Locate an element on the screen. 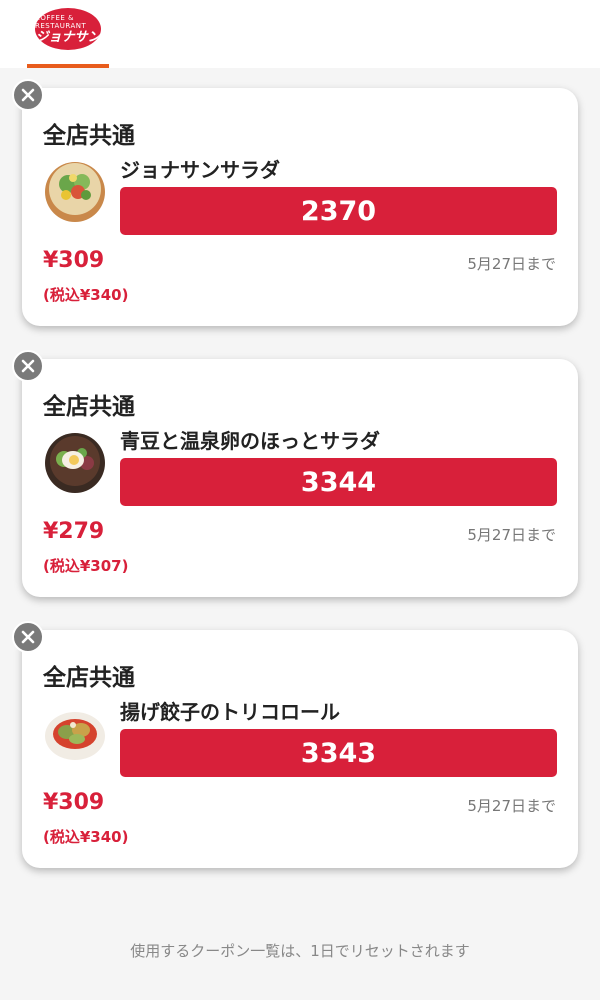  coupon-item-name: ジョナサンサラダ is located at coordinates (200, 170).